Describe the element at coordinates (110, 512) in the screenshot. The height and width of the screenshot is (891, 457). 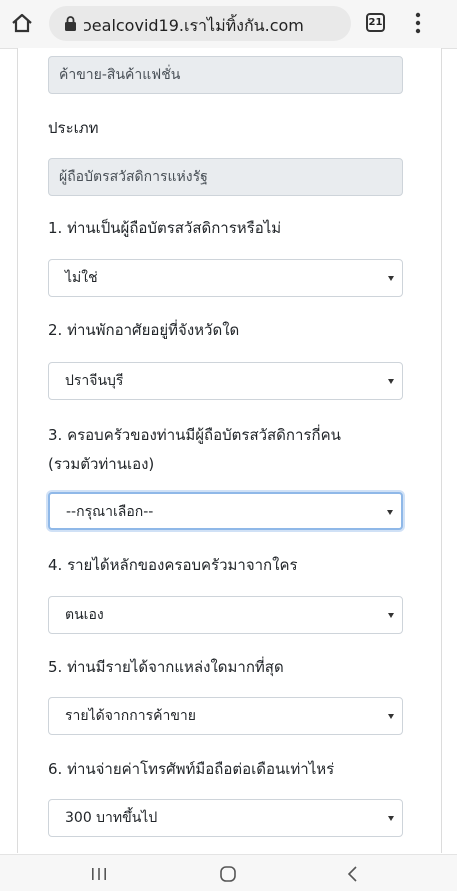
I see `question-3-value: --กรุณาเลือก--` at that location.